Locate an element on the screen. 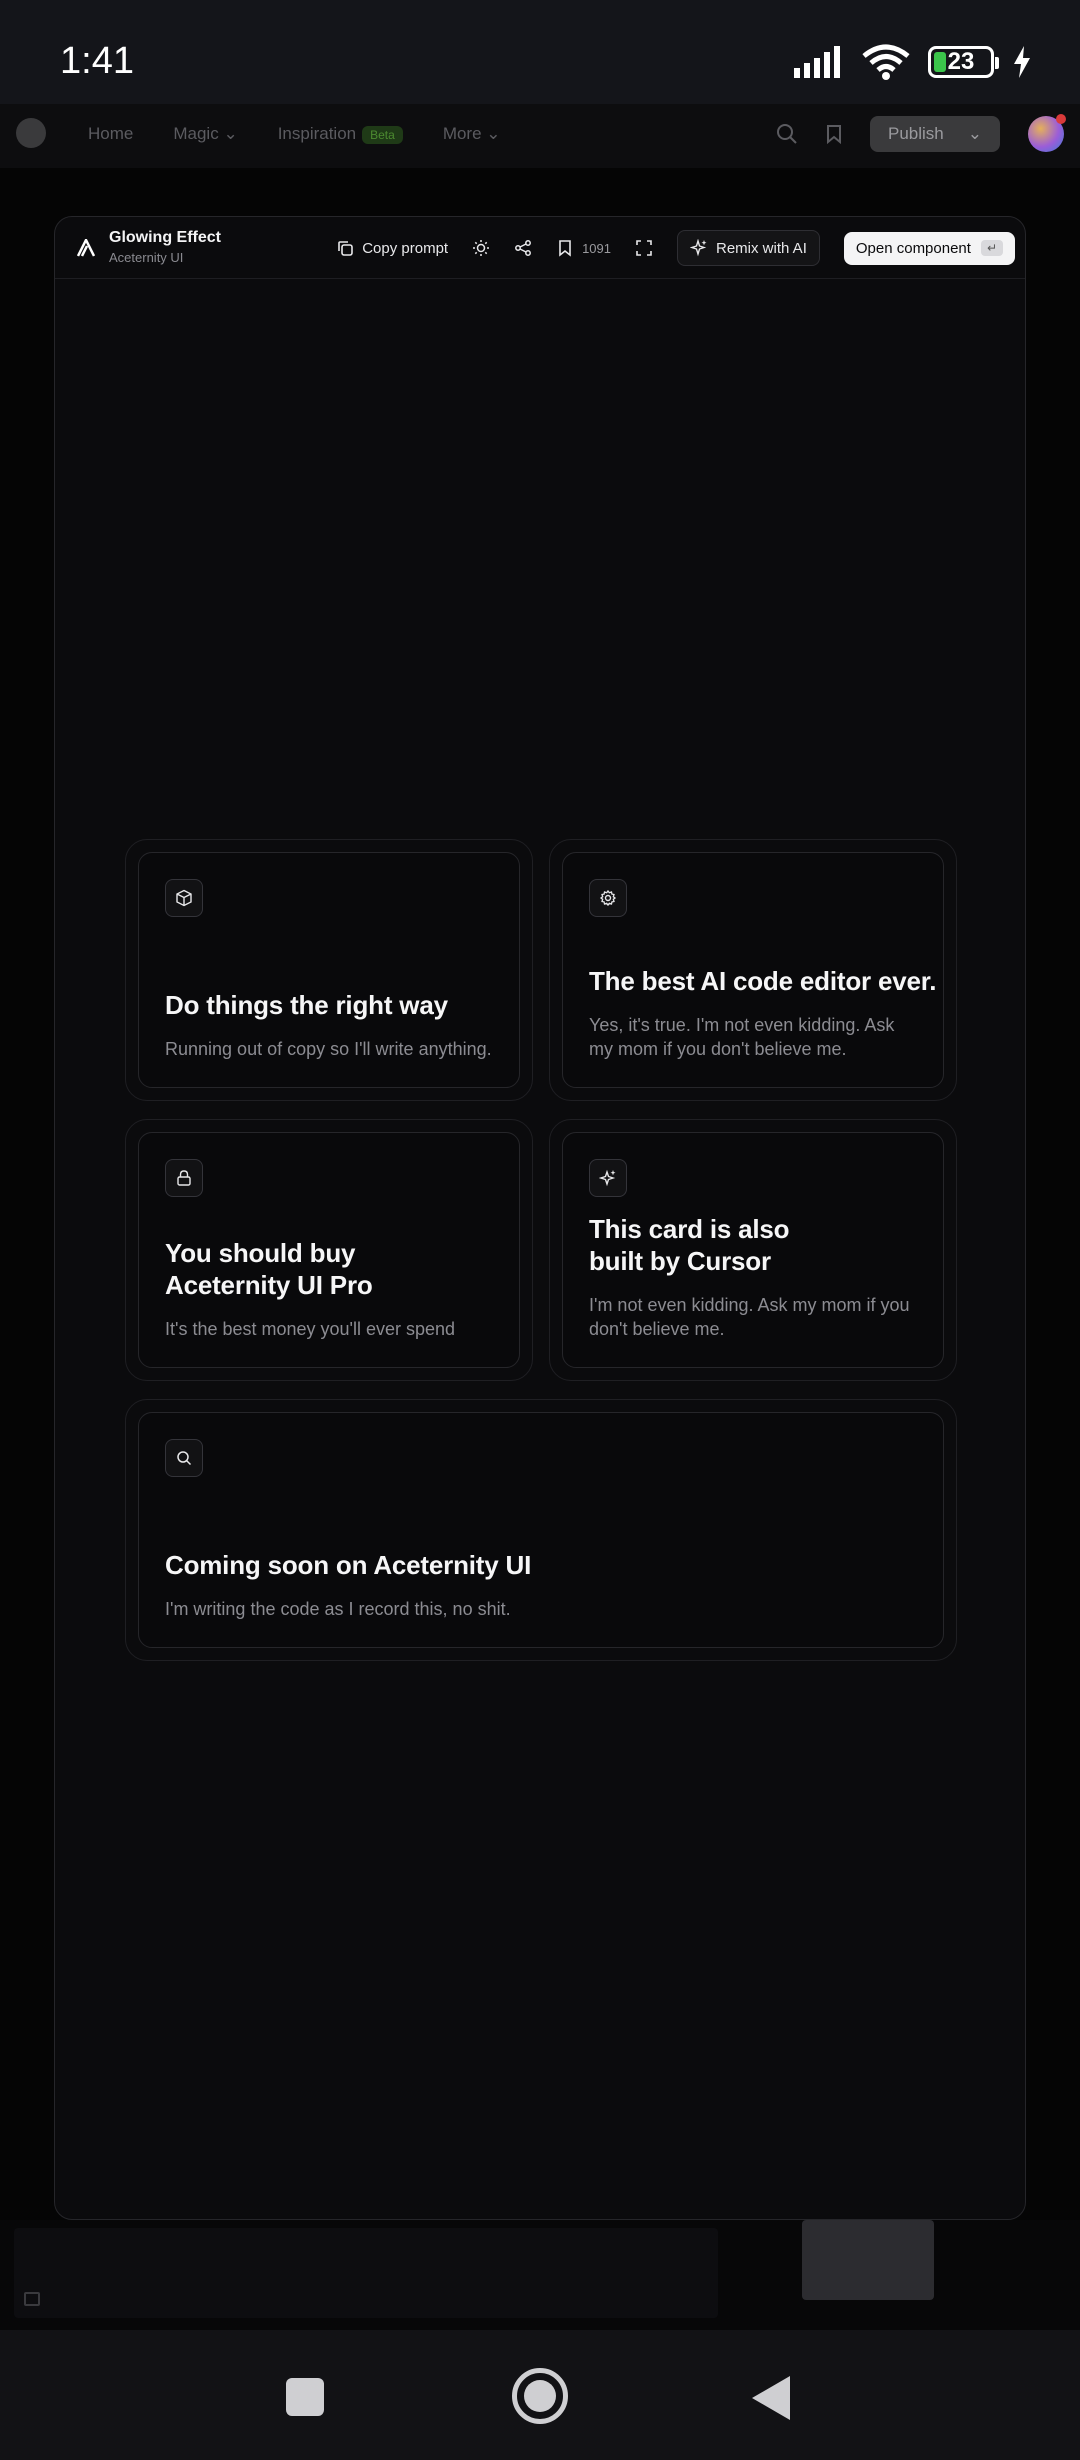  card-icon-search is located at coordinates (184, 1458).